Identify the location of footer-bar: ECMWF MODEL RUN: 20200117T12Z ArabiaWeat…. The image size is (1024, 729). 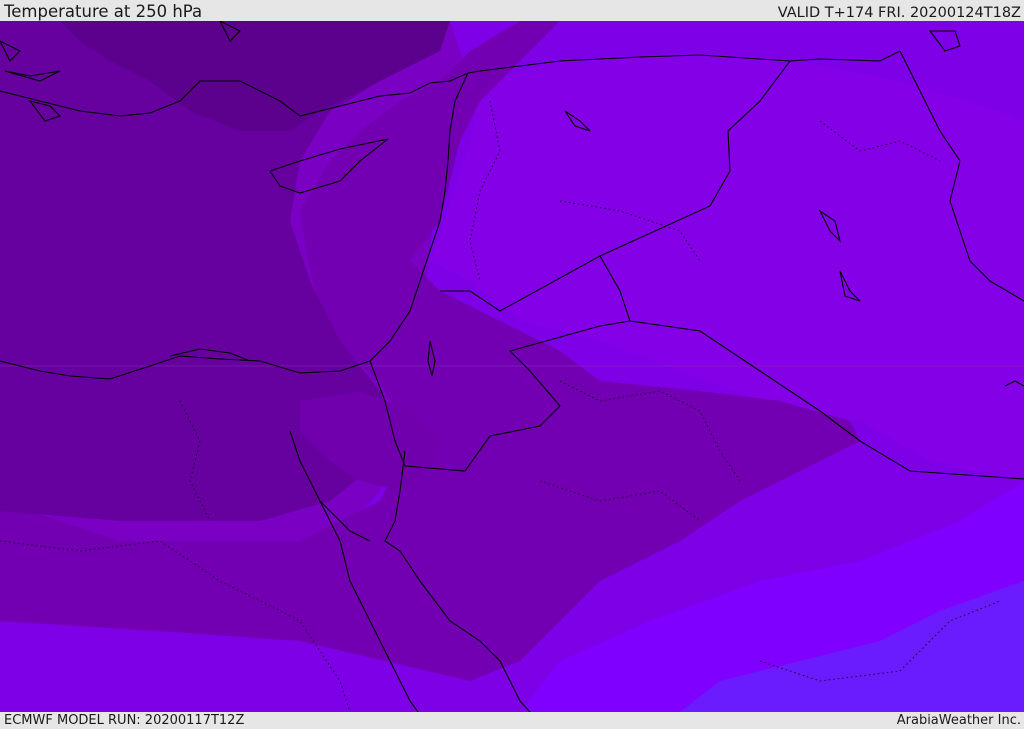
(512, 720).